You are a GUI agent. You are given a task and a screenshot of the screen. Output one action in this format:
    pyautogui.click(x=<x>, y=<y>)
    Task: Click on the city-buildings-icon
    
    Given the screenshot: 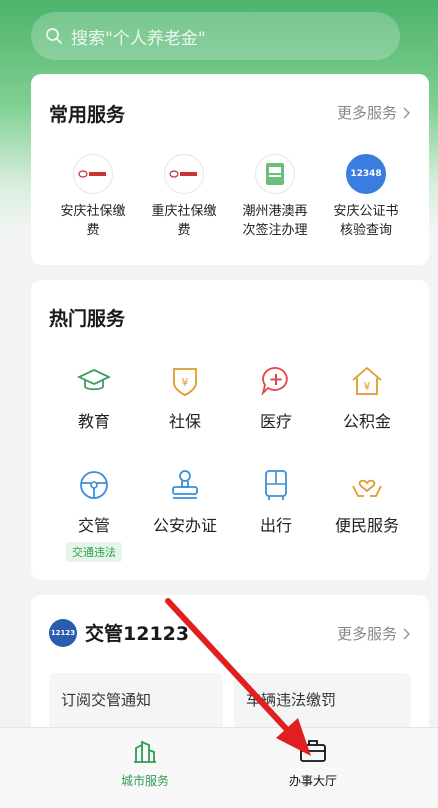 What is the action you would take?
    pyautogui.click(x=145, y=751)
    